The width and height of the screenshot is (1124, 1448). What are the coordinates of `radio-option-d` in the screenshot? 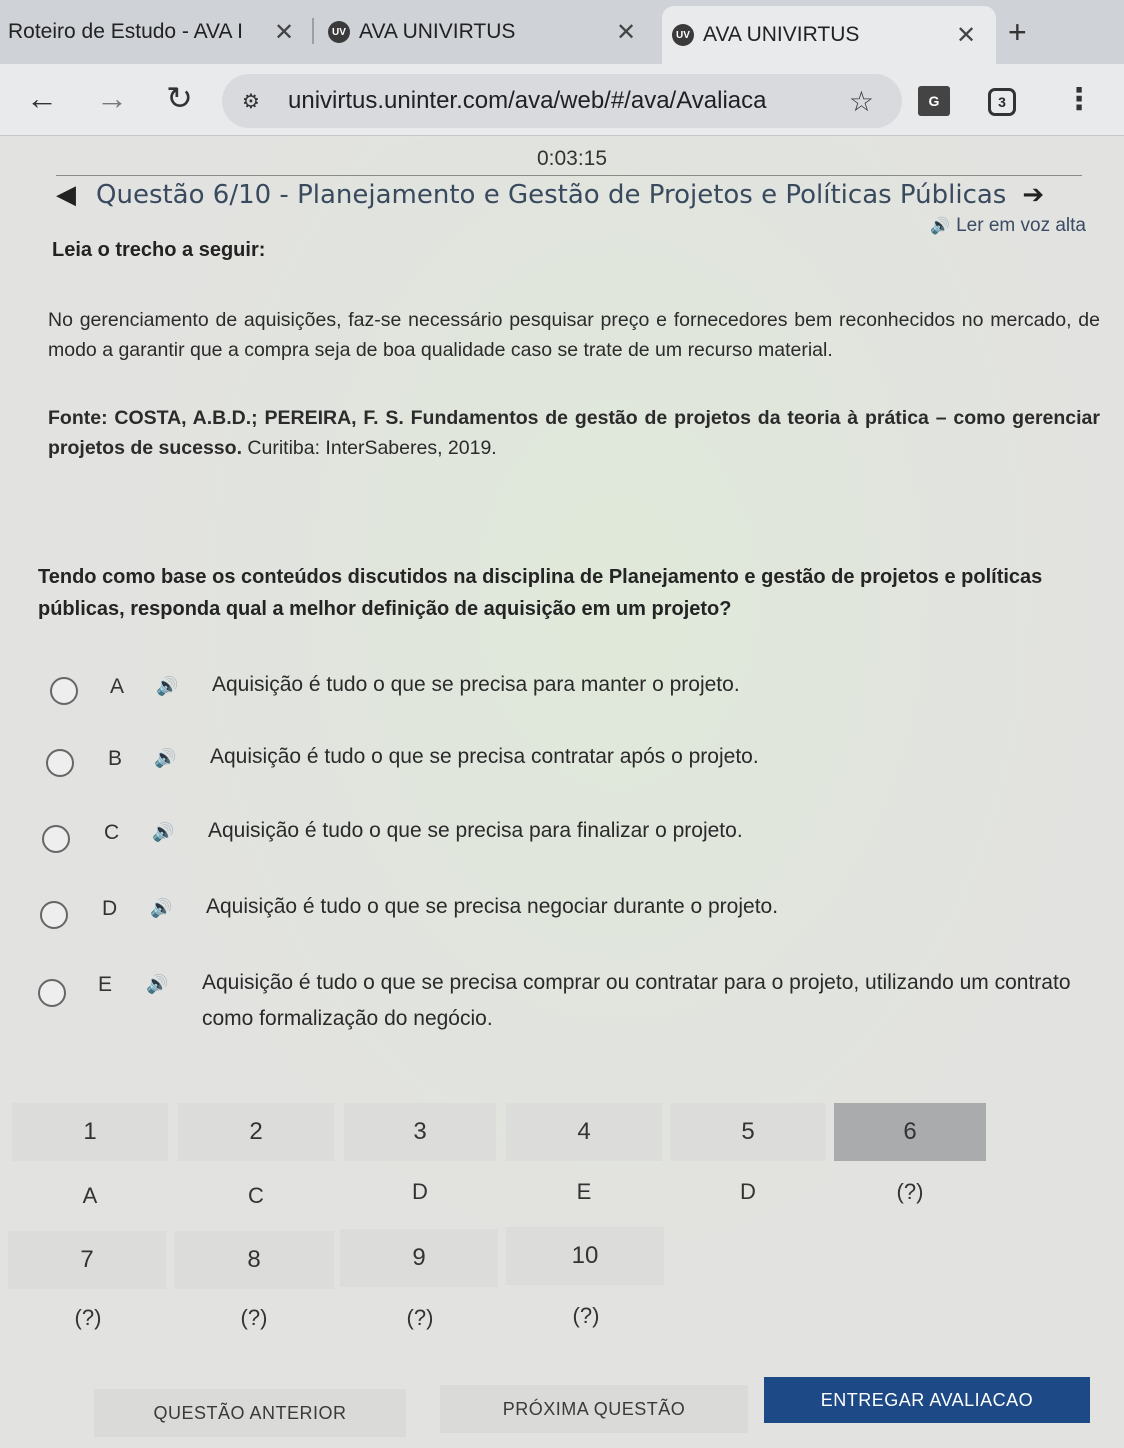 It's located at (54, 915).